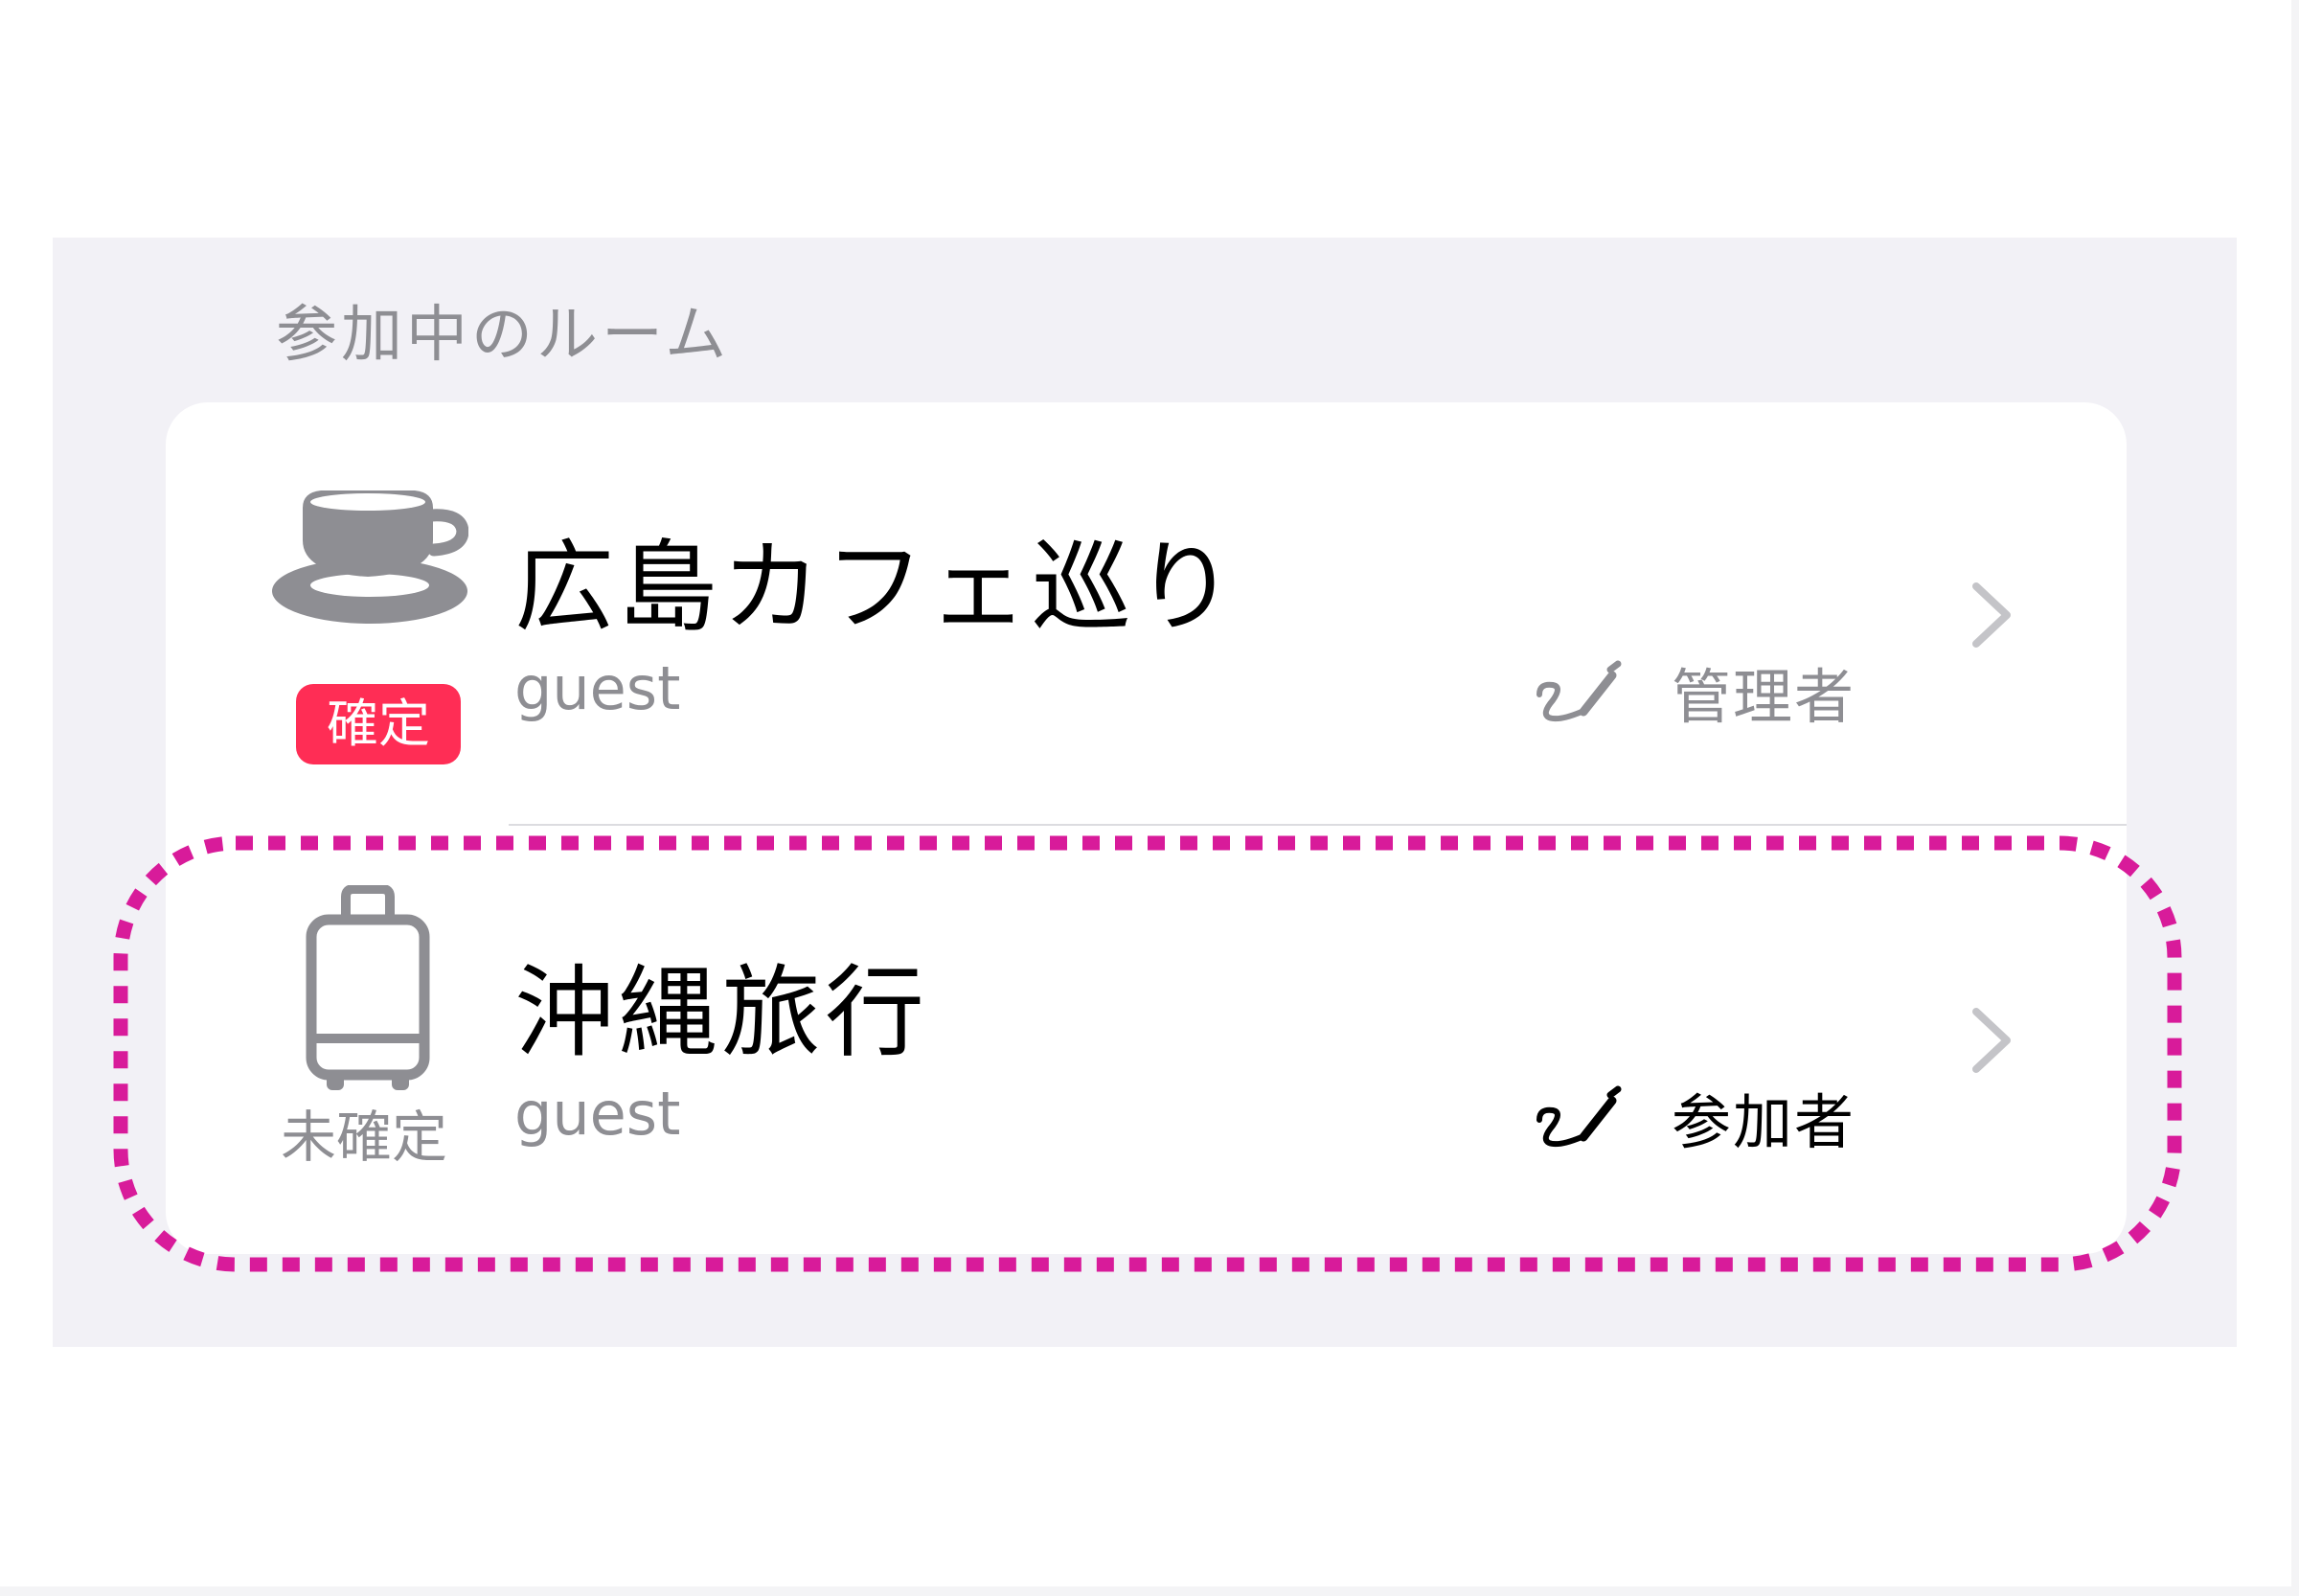 This screenshot has width=2299, height=1596. I want to click on section-header: 参加中のルーム, so click(503, 335).